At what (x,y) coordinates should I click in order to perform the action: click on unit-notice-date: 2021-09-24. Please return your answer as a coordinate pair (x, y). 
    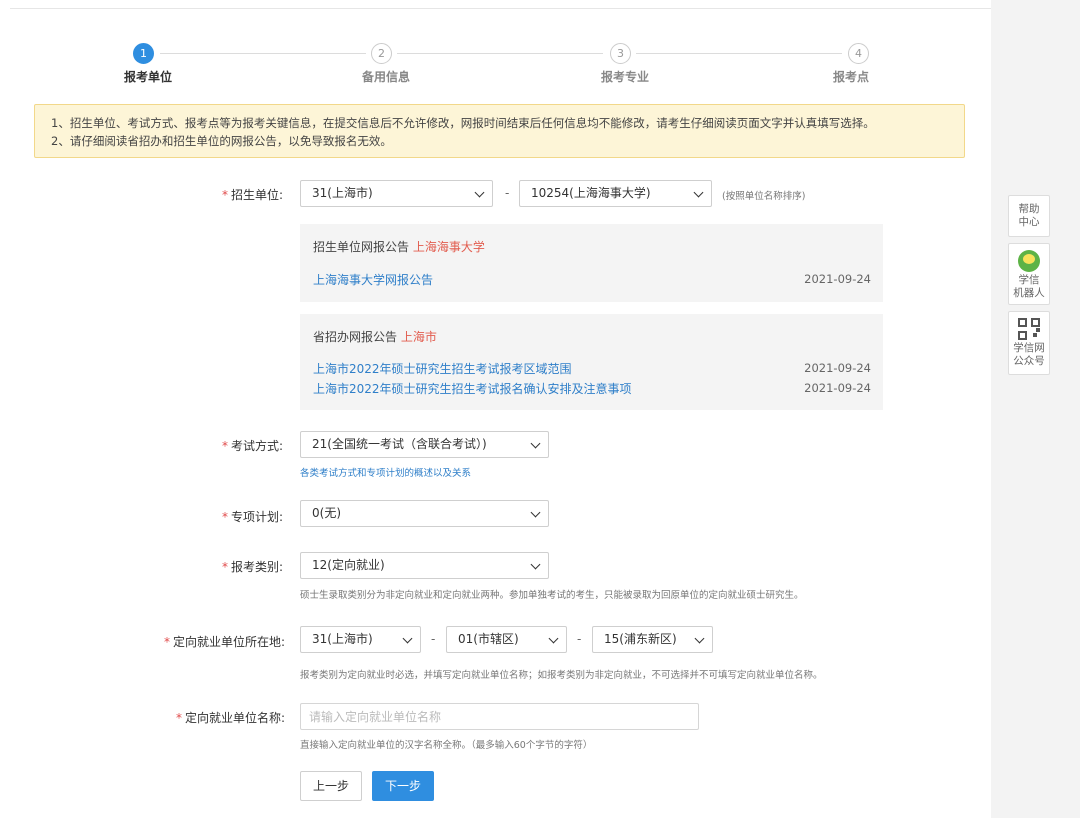
    Looking at the image, I should click on (837, 279).